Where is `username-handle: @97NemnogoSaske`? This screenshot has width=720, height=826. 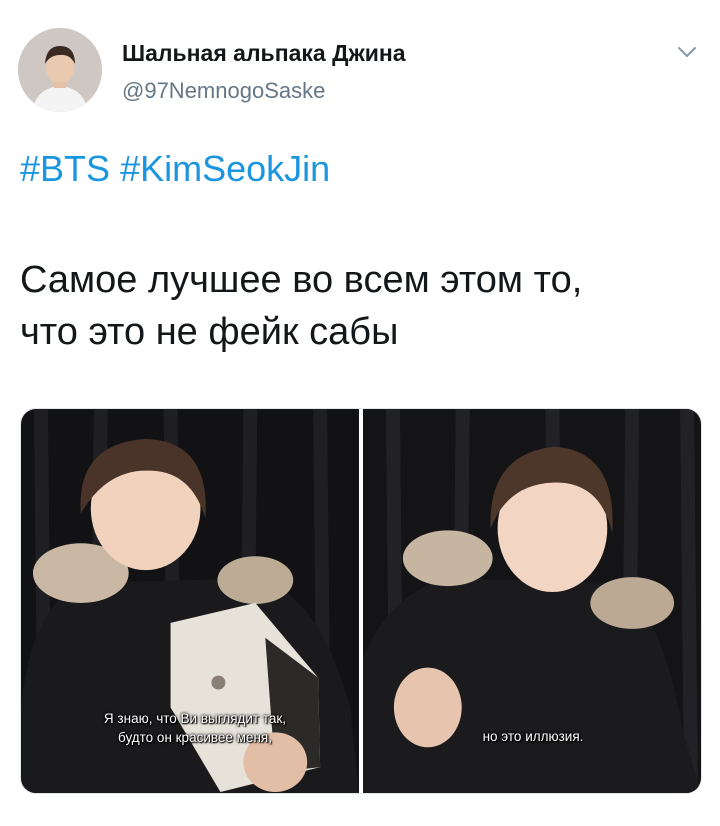 username-handle: @97NemnogoSaske is located at coordinates (223, 91).